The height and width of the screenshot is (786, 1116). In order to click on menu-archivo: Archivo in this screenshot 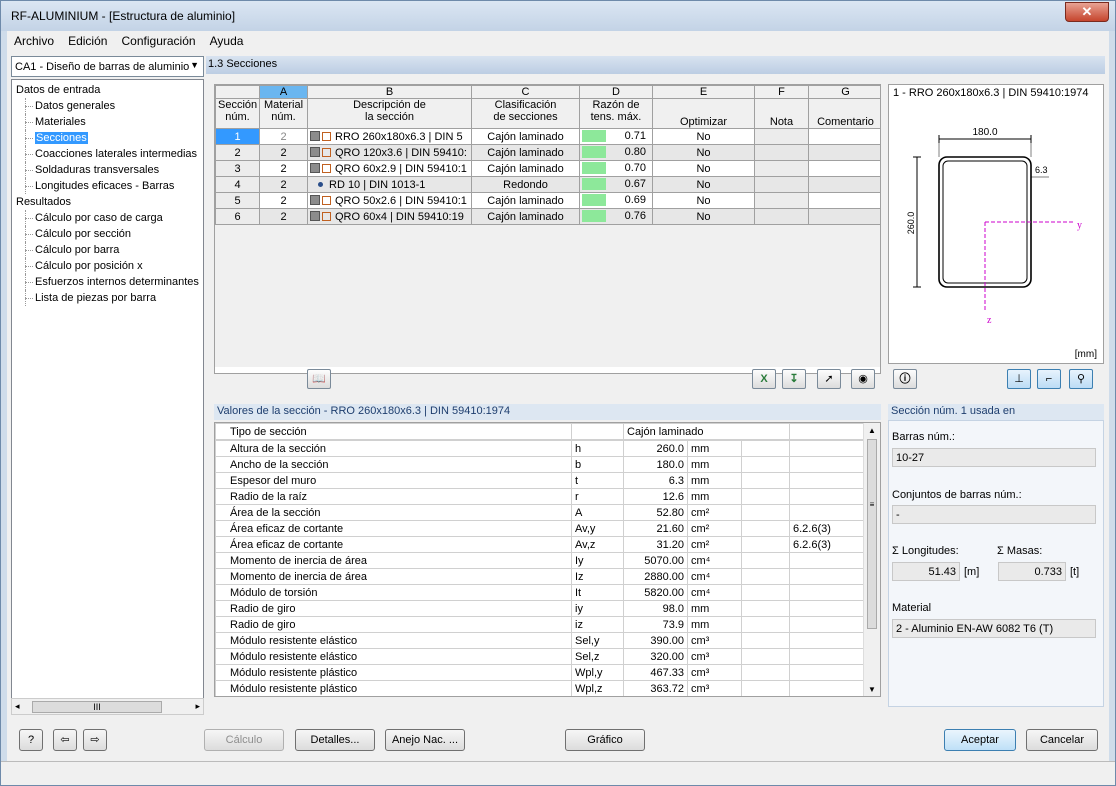, I will do `click(32, 39)`.